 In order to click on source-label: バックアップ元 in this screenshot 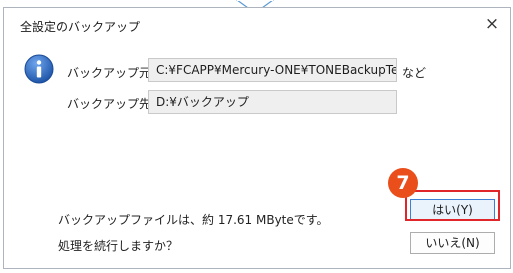, I will do `click(109, 73)`.